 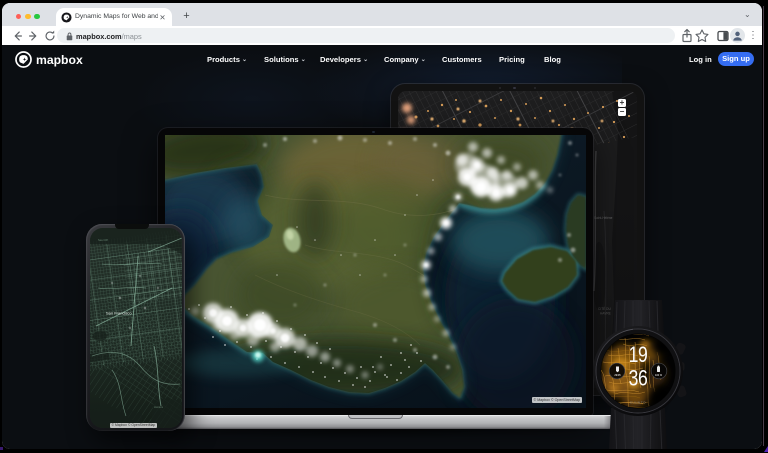 What do you see at coordinates (617, 375) in the screenshot?
I see `svg-text: 29/05` at bounding box center [617, 375].